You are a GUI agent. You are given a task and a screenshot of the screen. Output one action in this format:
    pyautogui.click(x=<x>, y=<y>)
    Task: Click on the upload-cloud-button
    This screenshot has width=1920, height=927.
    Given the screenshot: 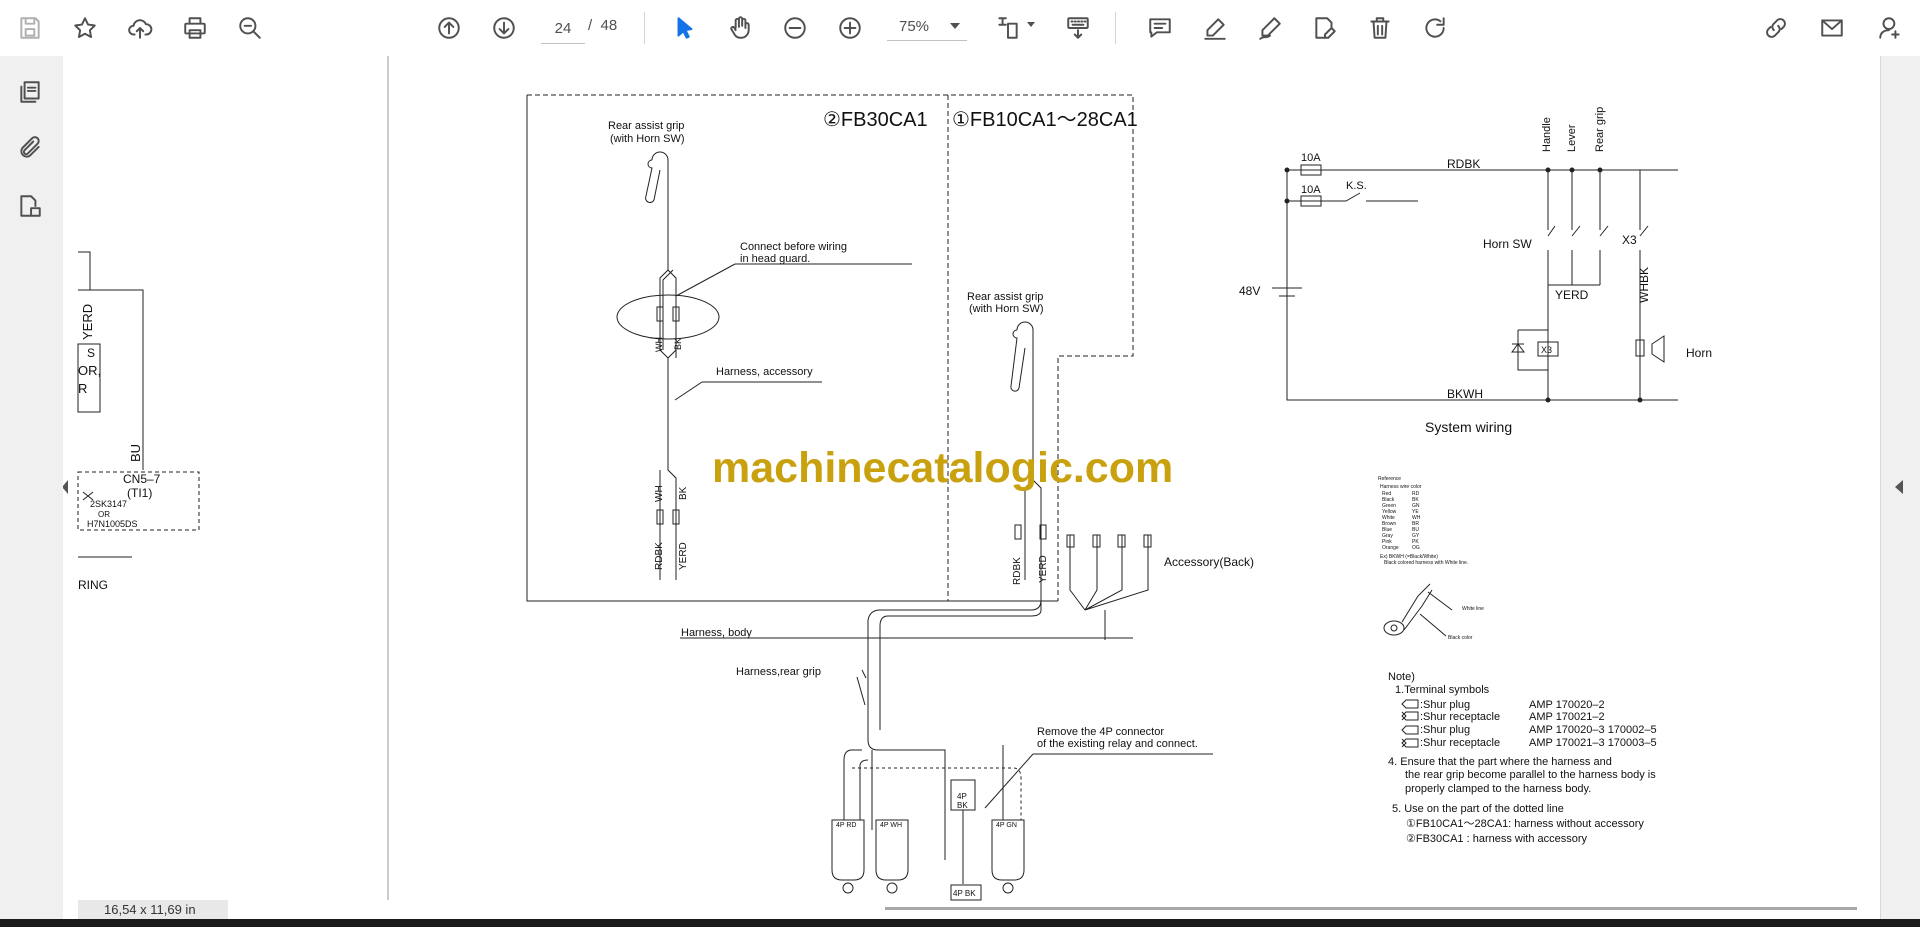 What is the action you would take?
    pyautogui.click(x=140, y=28)
    